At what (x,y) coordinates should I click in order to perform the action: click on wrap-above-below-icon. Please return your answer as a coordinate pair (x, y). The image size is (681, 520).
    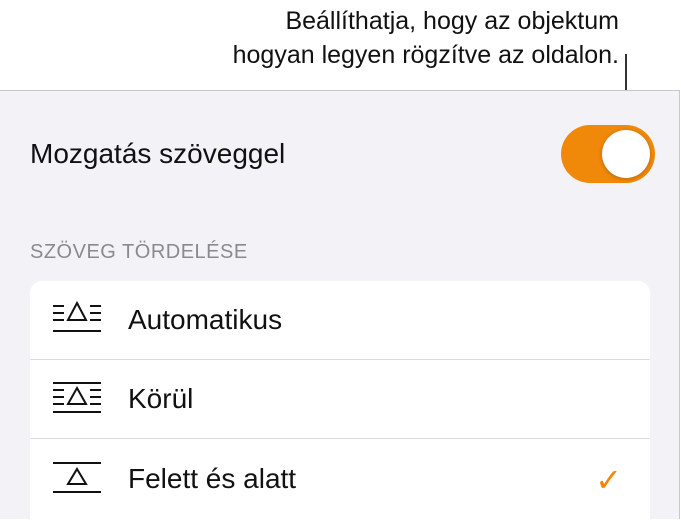
    Looking at the image, I should click on (77, 477).